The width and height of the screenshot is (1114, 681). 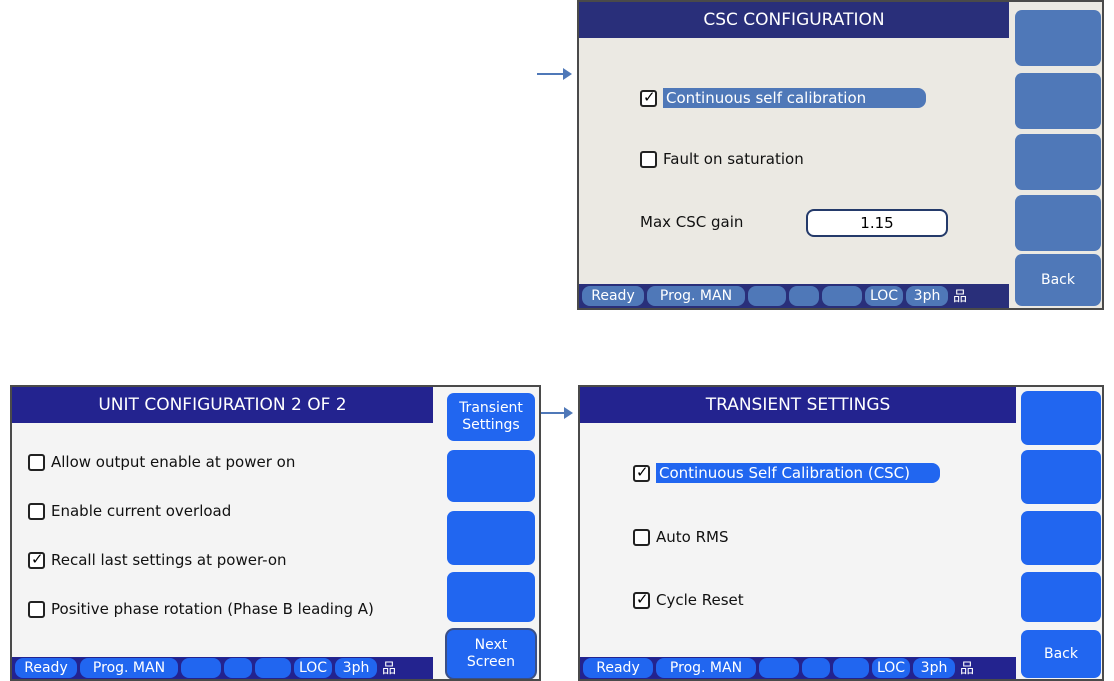 I want to click on option-enable-current-overload: Enable current overload, so click(x=129, y=511).